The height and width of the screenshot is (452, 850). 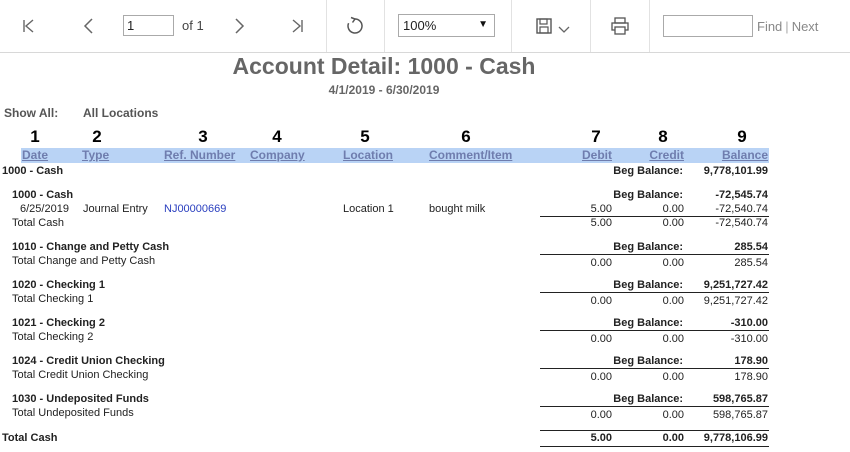 I want to click on print-button, so click(x=620, y=26).